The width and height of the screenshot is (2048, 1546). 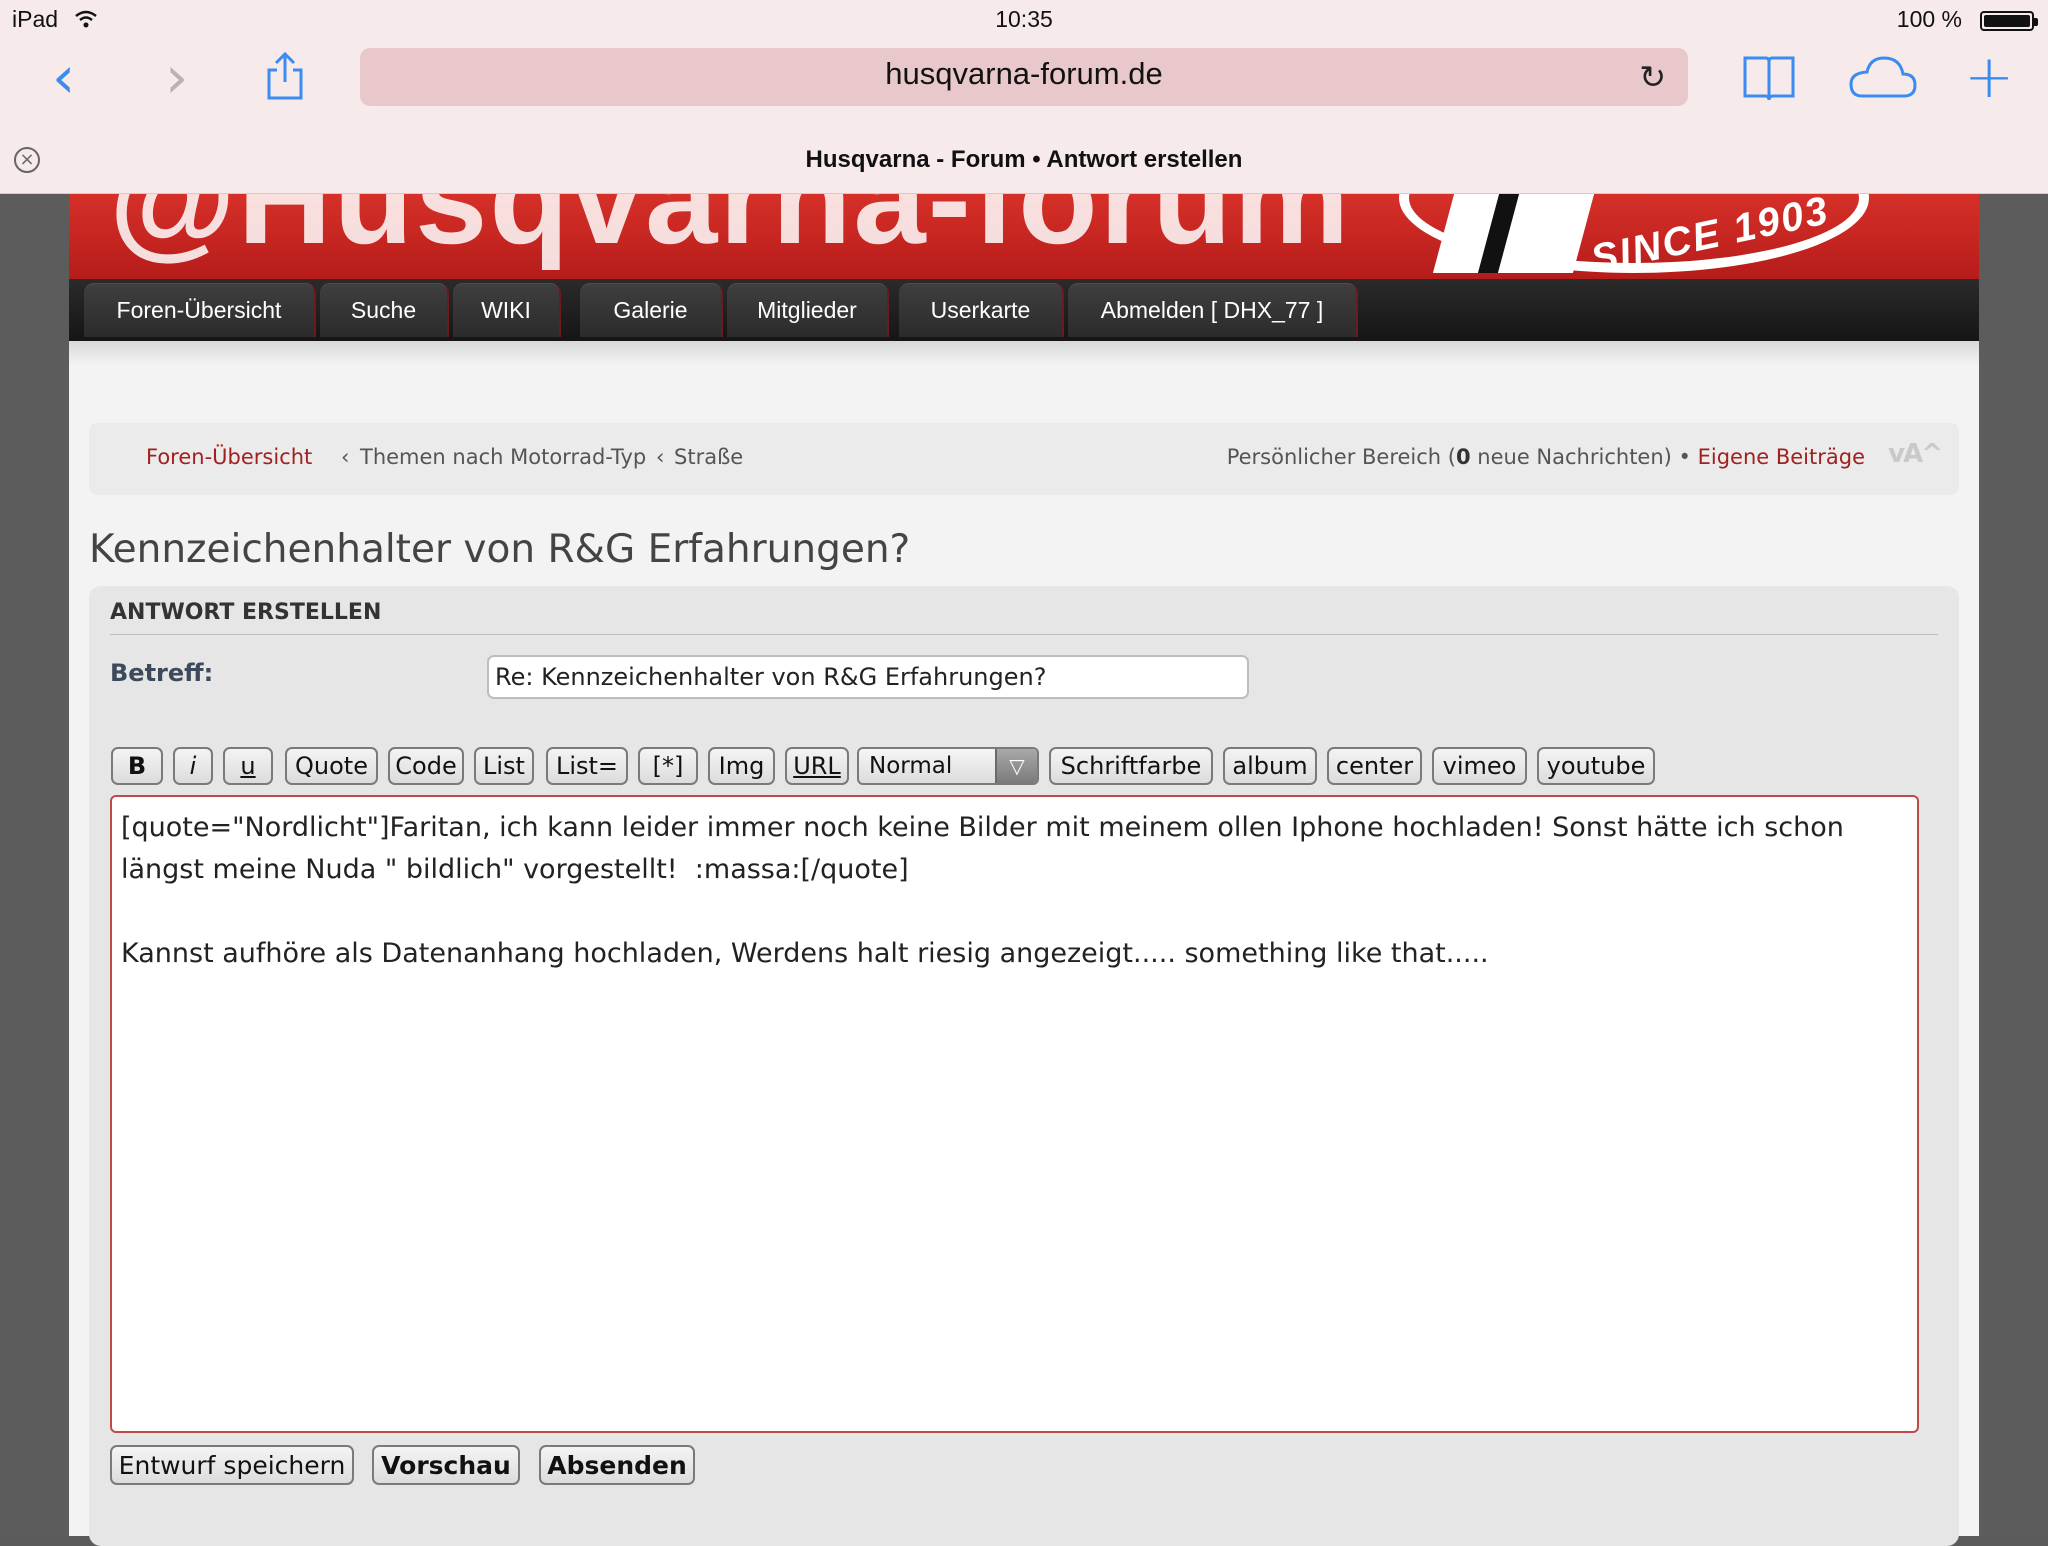 I want to click on site-banner: @Husqvarna-forum SINCE 1903, so click(x=1024, y=236).